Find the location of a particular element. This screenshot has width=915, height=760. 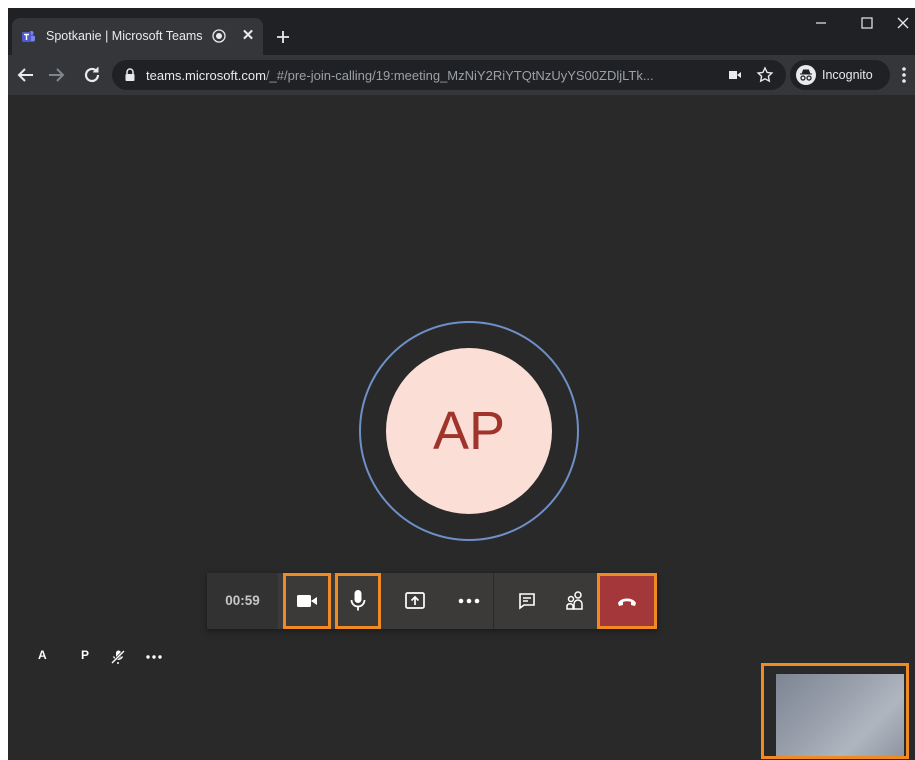

avatar-initials: AP is located at coordinates (469, 431).